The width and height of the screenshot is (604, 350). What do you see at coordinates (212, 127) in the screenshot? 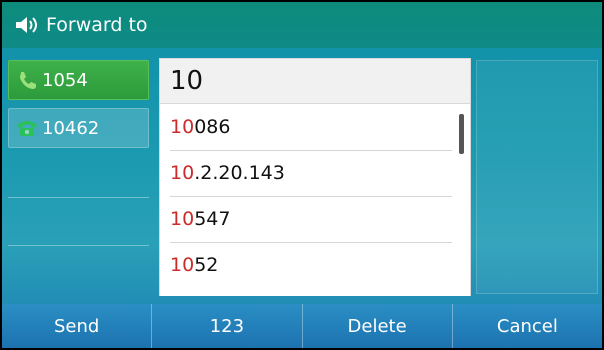
I see `suggestion-rest: 086` at bounding box center [212, 127].